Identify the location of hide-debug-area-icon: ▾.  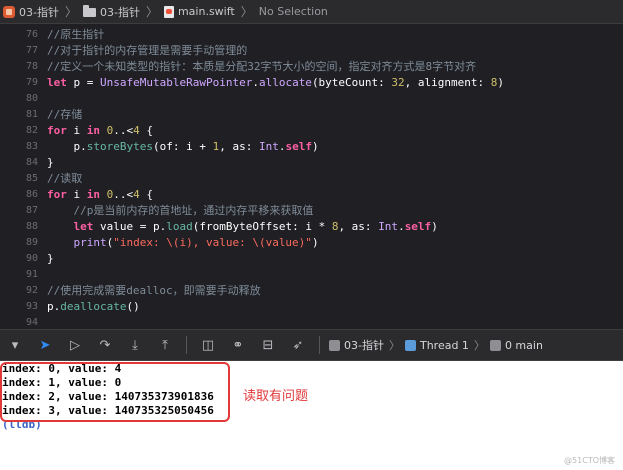
(15, 345).